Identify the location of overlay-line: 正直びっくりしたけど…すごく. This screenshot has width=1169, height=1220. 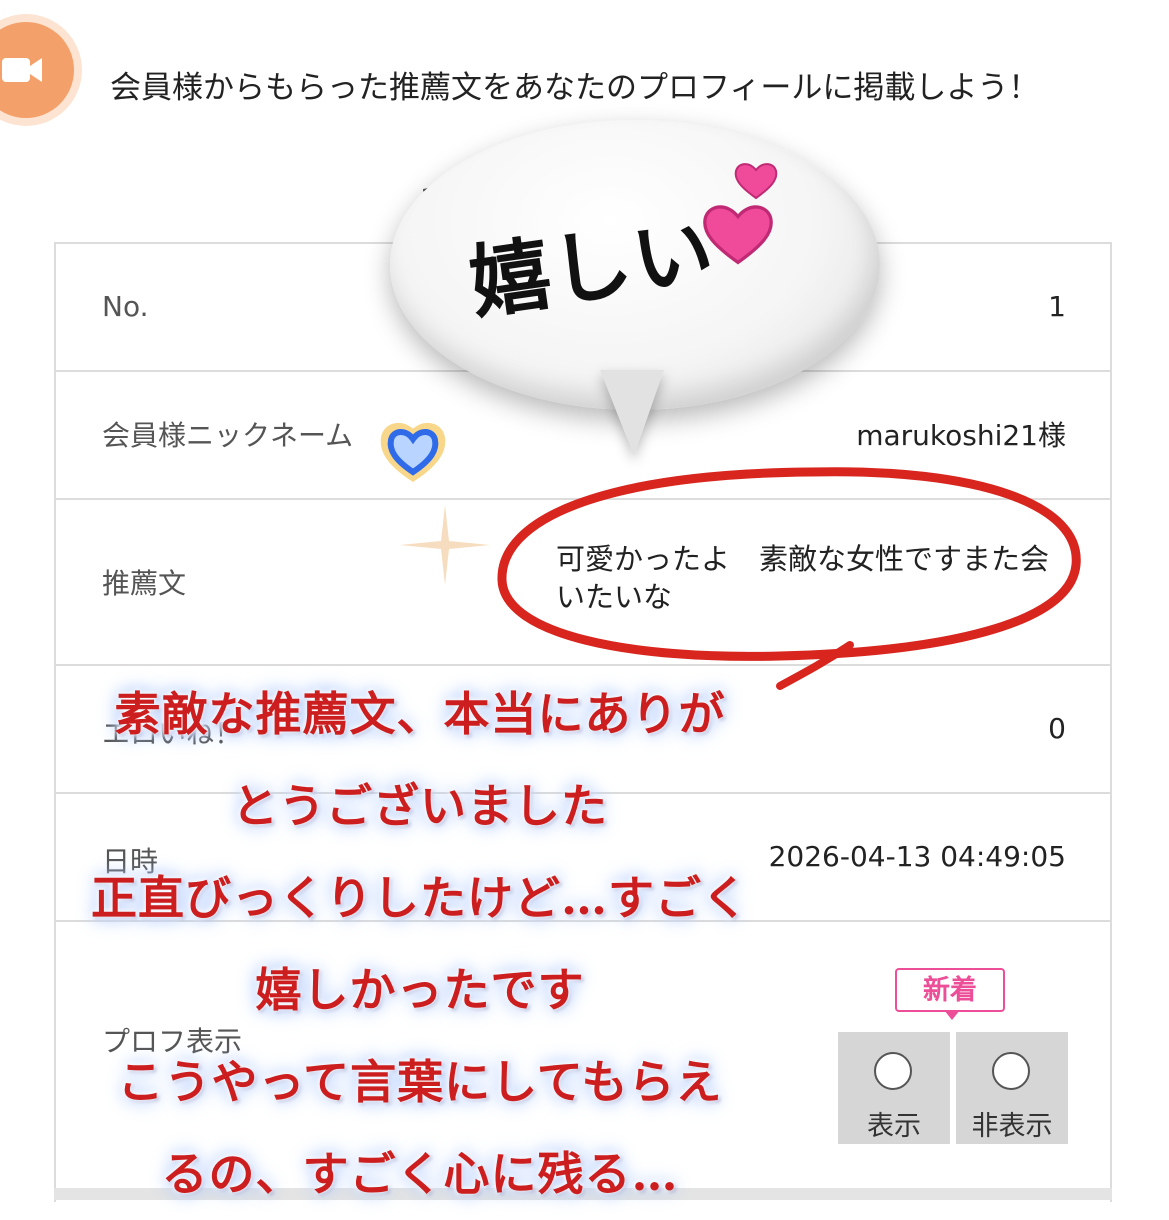
(420, 898).